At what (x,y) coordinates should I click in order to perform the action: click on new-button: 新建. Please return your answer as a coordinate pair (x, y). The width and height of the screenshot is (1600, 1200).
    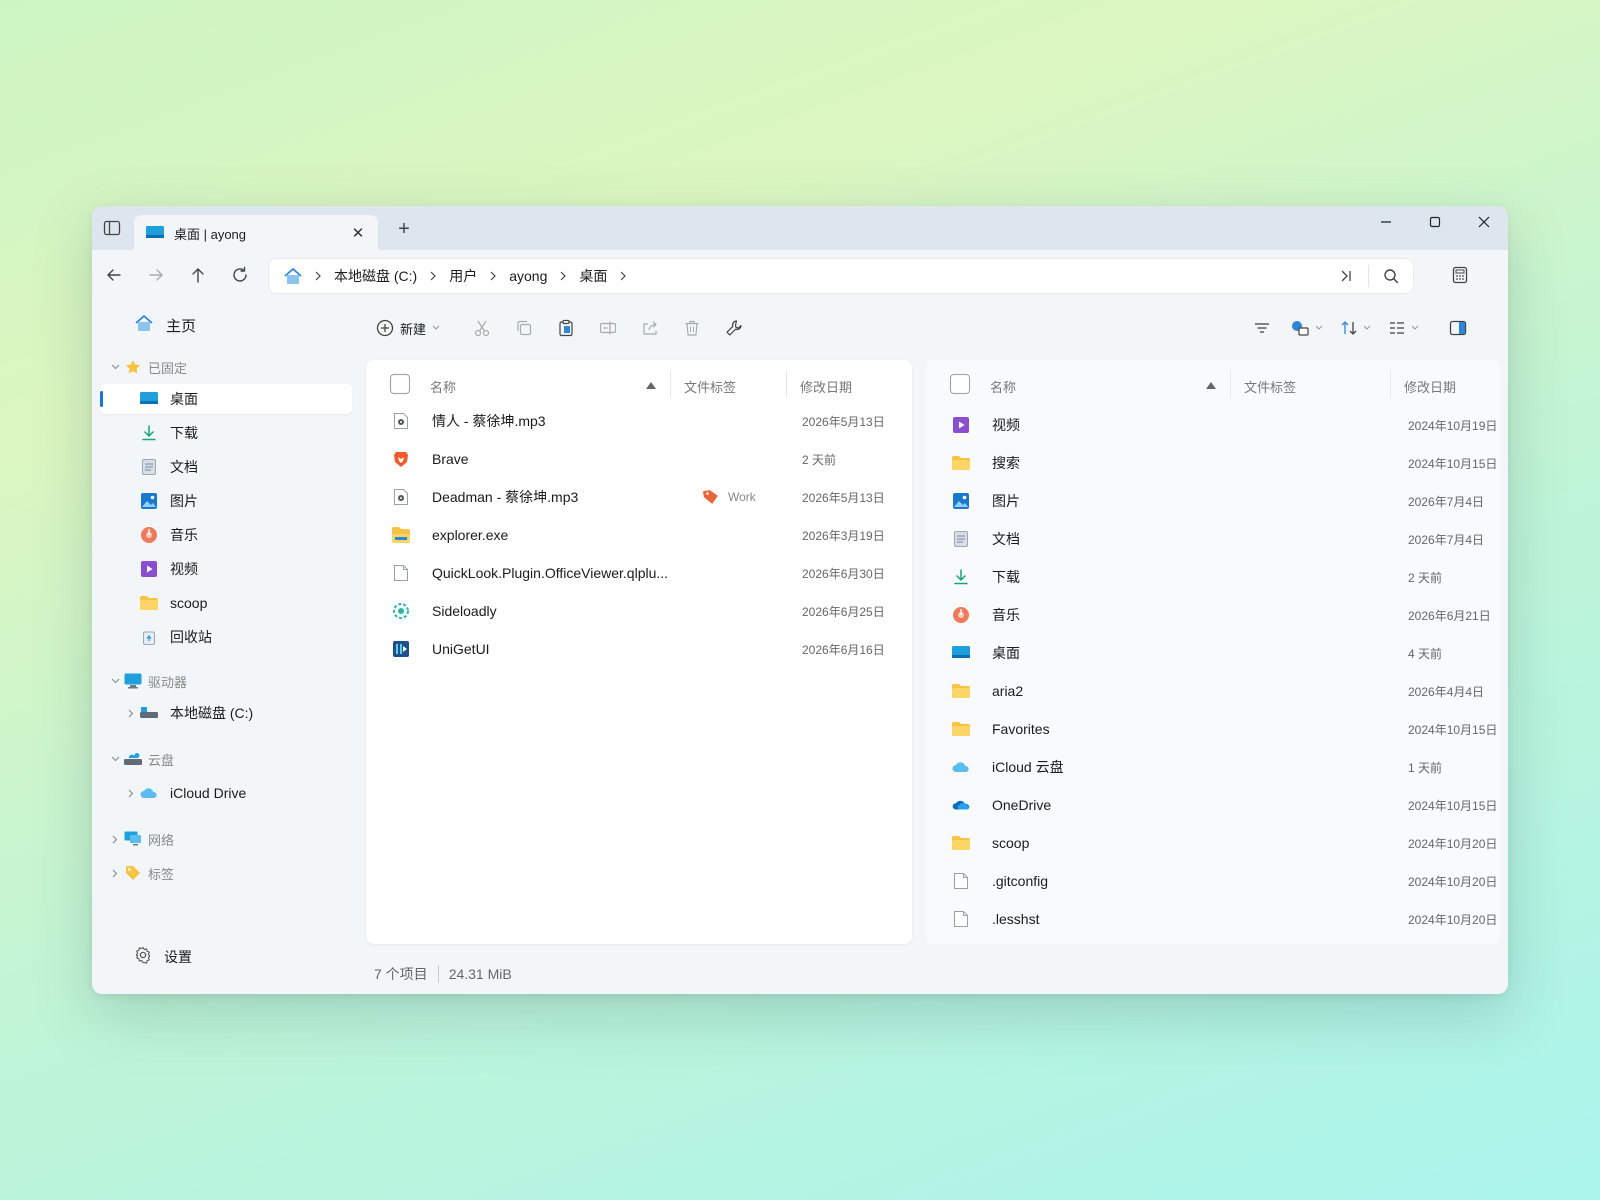
    Looking at the image, I should click on (408, 328).